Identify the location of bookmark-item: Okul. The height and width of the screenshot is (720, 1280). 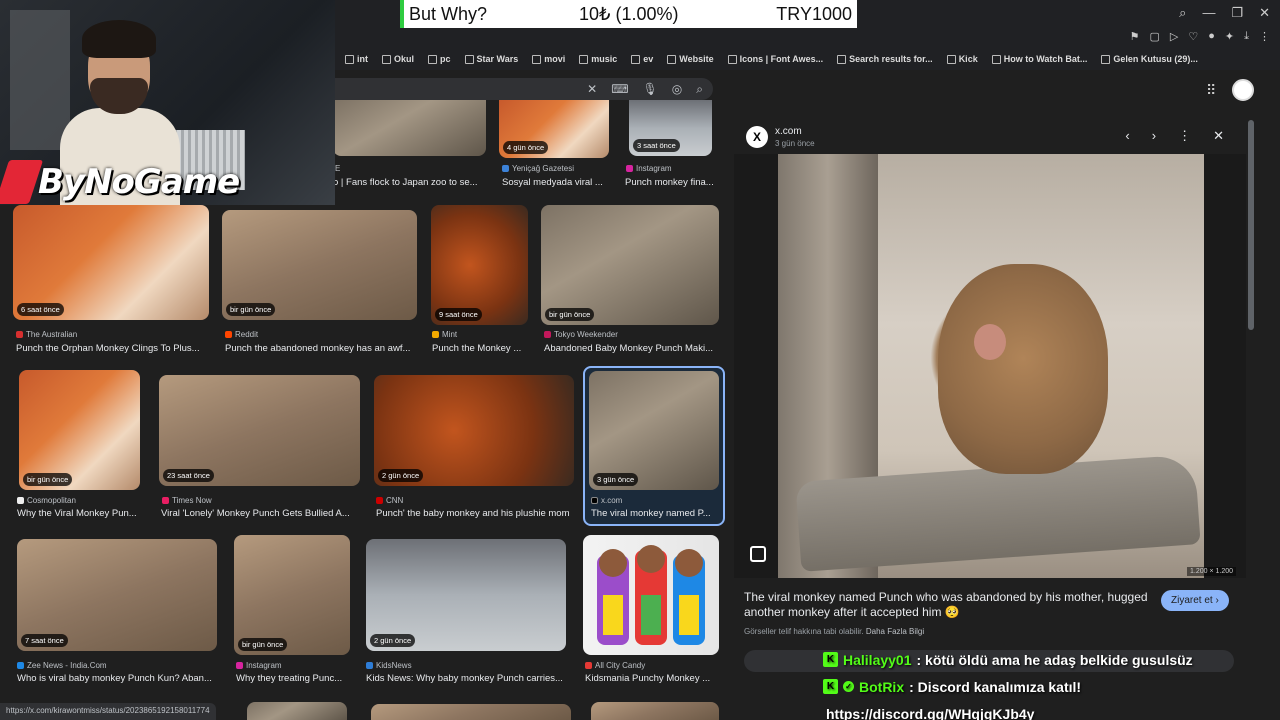
(398, 59).